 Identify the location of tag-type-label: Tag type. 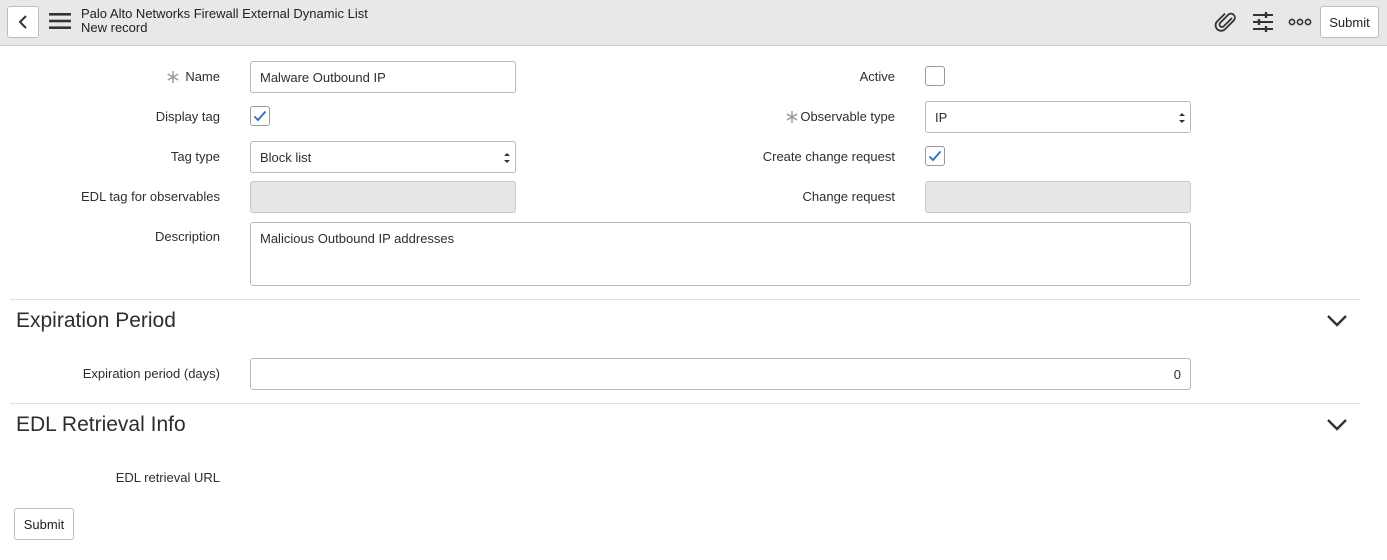
(195, 156).